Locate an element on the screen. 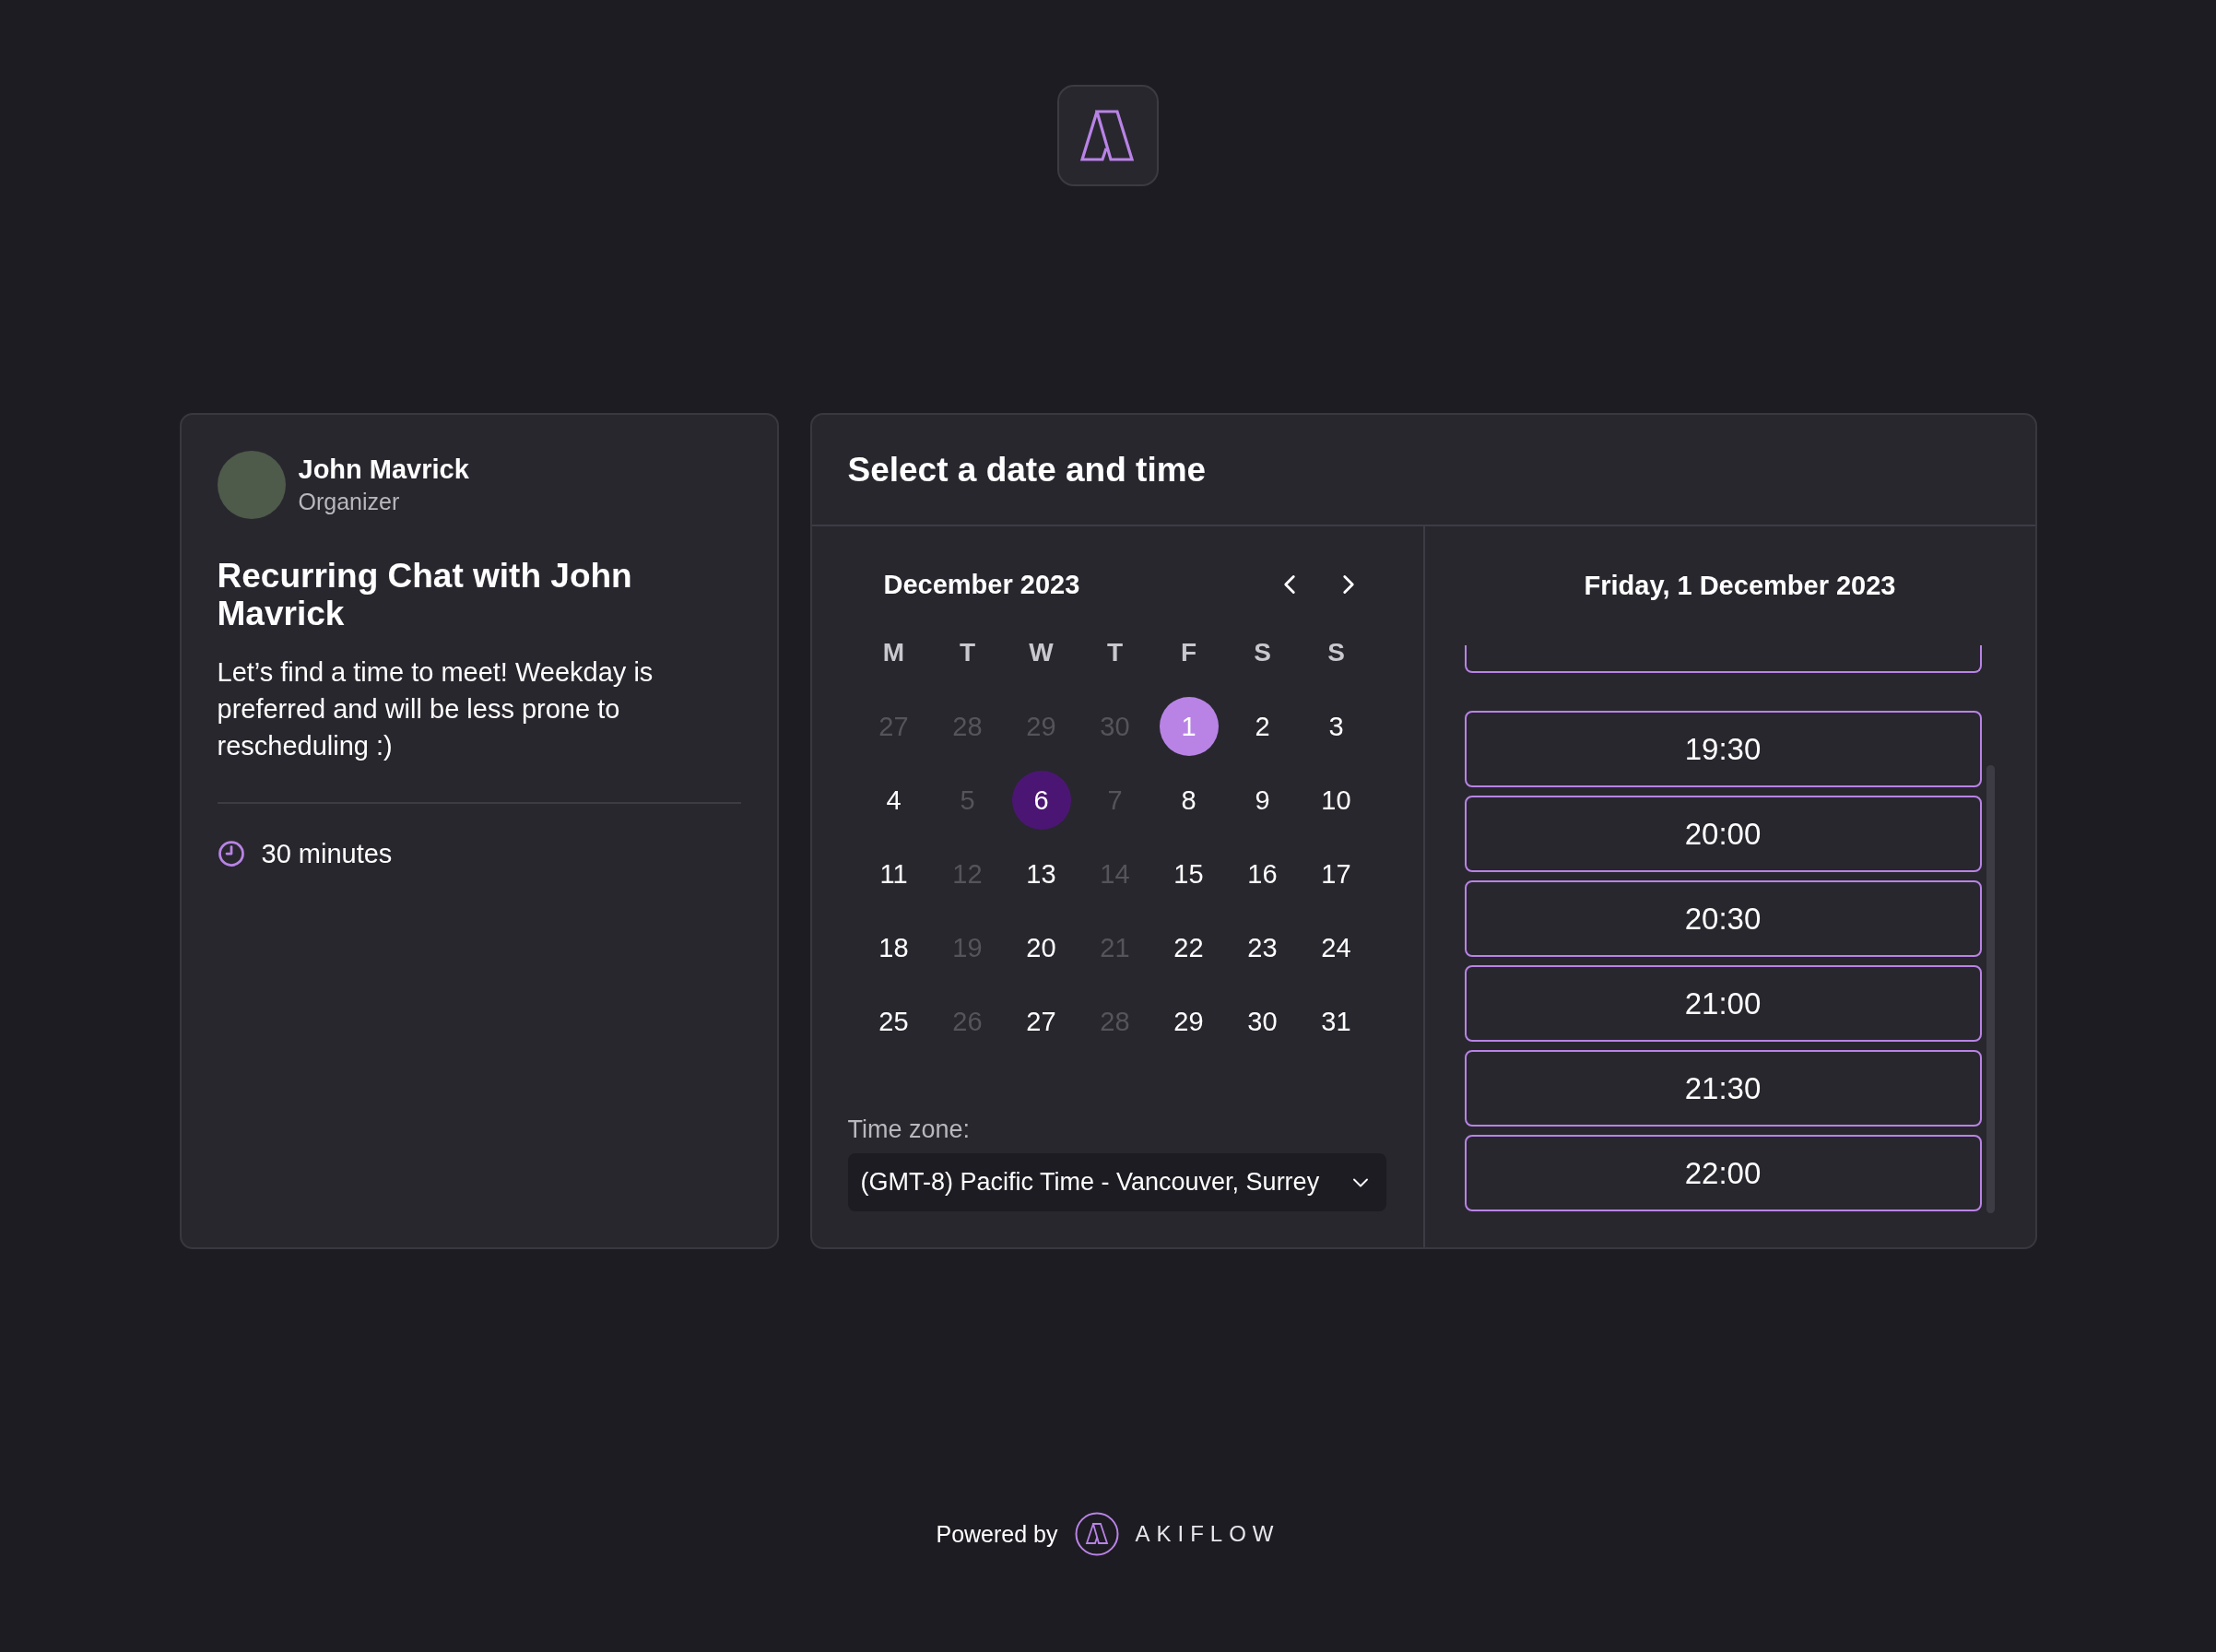 The height and width of the screenshot is (1652, 2216). calendar-day: 2 is located at coordinates (1262, 726).